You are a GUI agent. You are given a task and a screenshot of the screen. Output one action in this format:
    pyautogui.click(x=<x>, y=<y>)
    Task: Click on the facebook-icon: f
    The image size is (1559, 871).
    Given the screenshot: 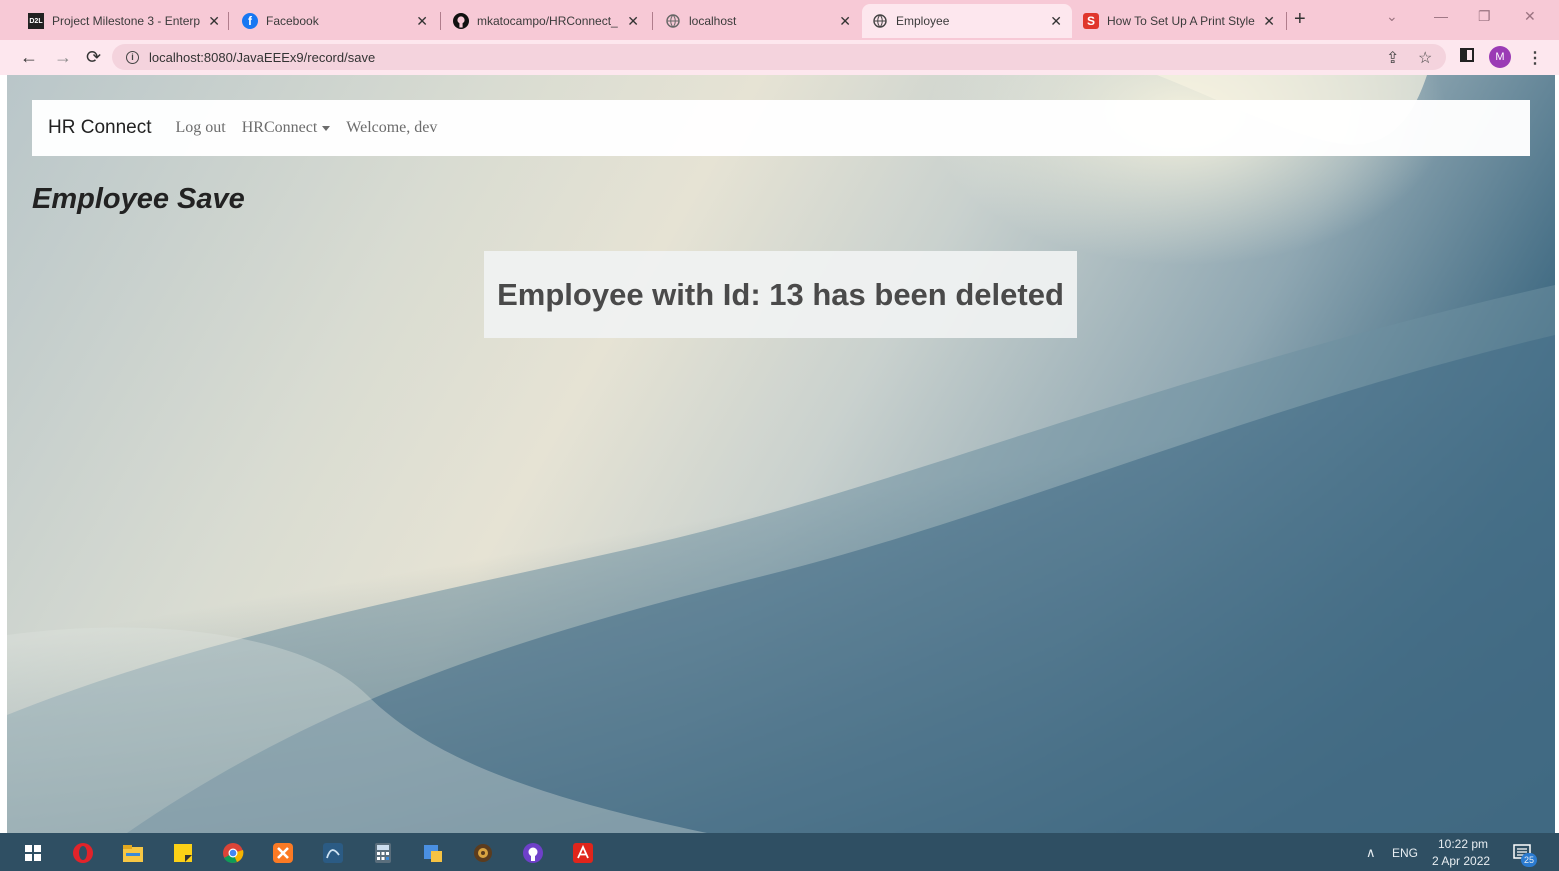 What is the action you would take?
    pyautogui.click(x=250, y=21)
    